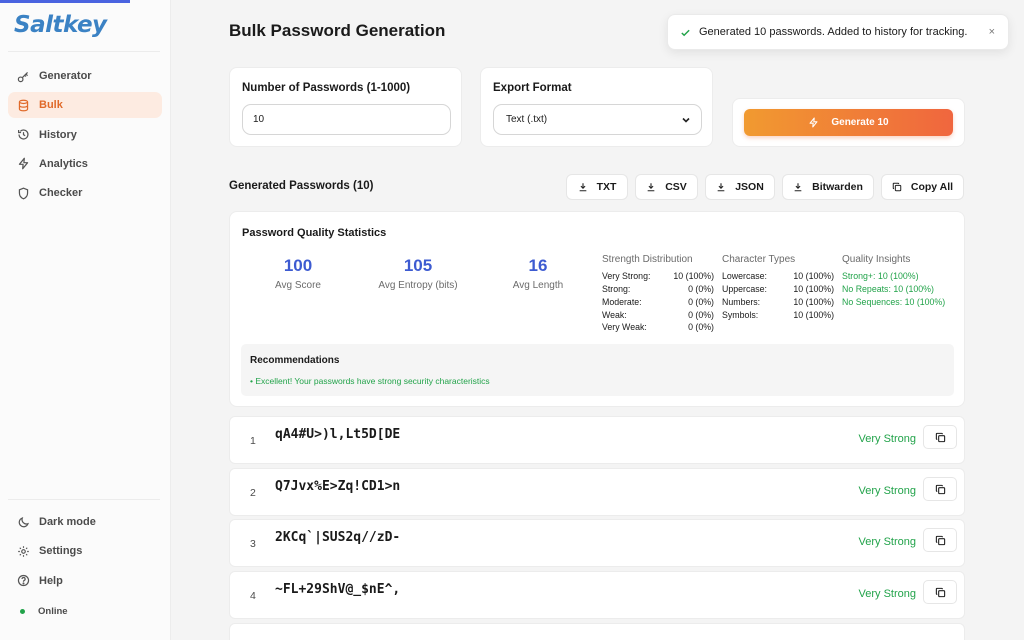  What do you see at coordinates (597, 595) in the screenshot?
I see `password-row: 4 ~FL+29ShV@_$nE^, Very Strong` at bounding box center [597, 595].